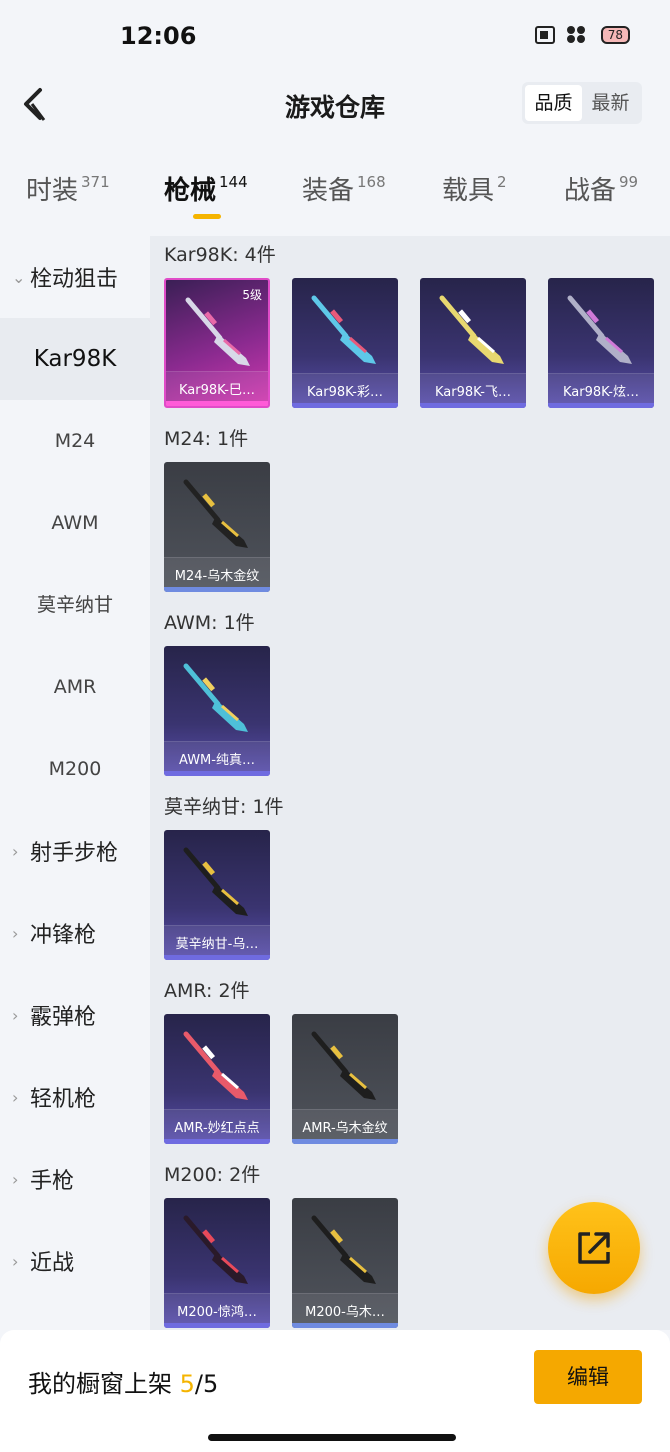  I want to click on tab-count: 168, so click(371, 182).